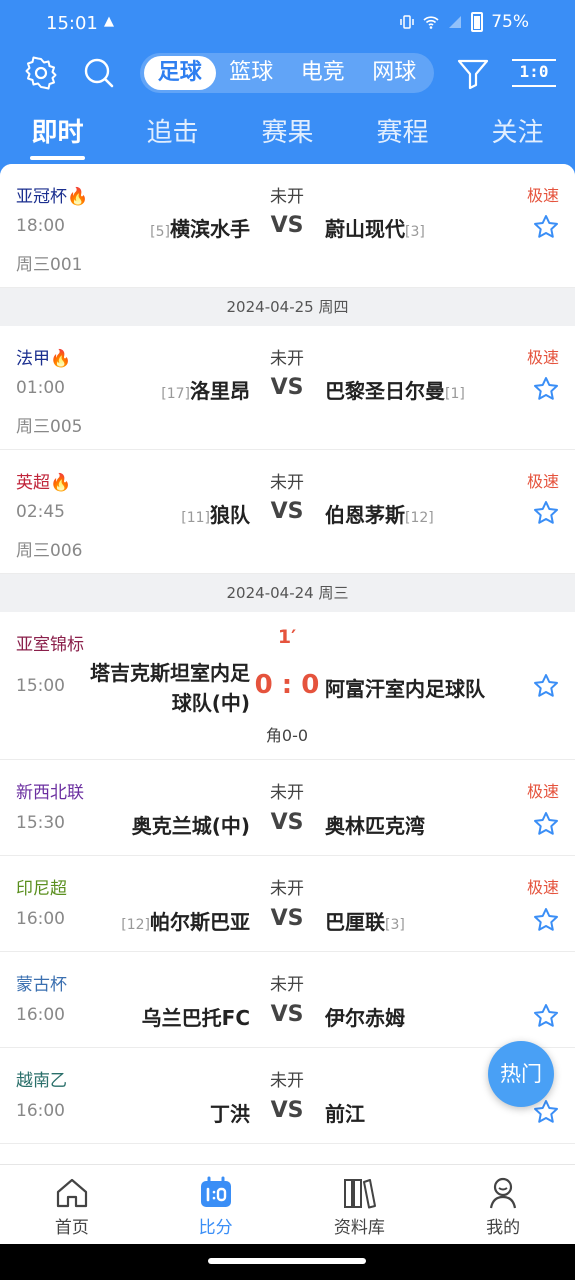 This screenshot has height=1280, width=575. Describe the element at coordinates (365, 1016) in the screenshot. I see `away-team: 伊尔赤姆` at that location.